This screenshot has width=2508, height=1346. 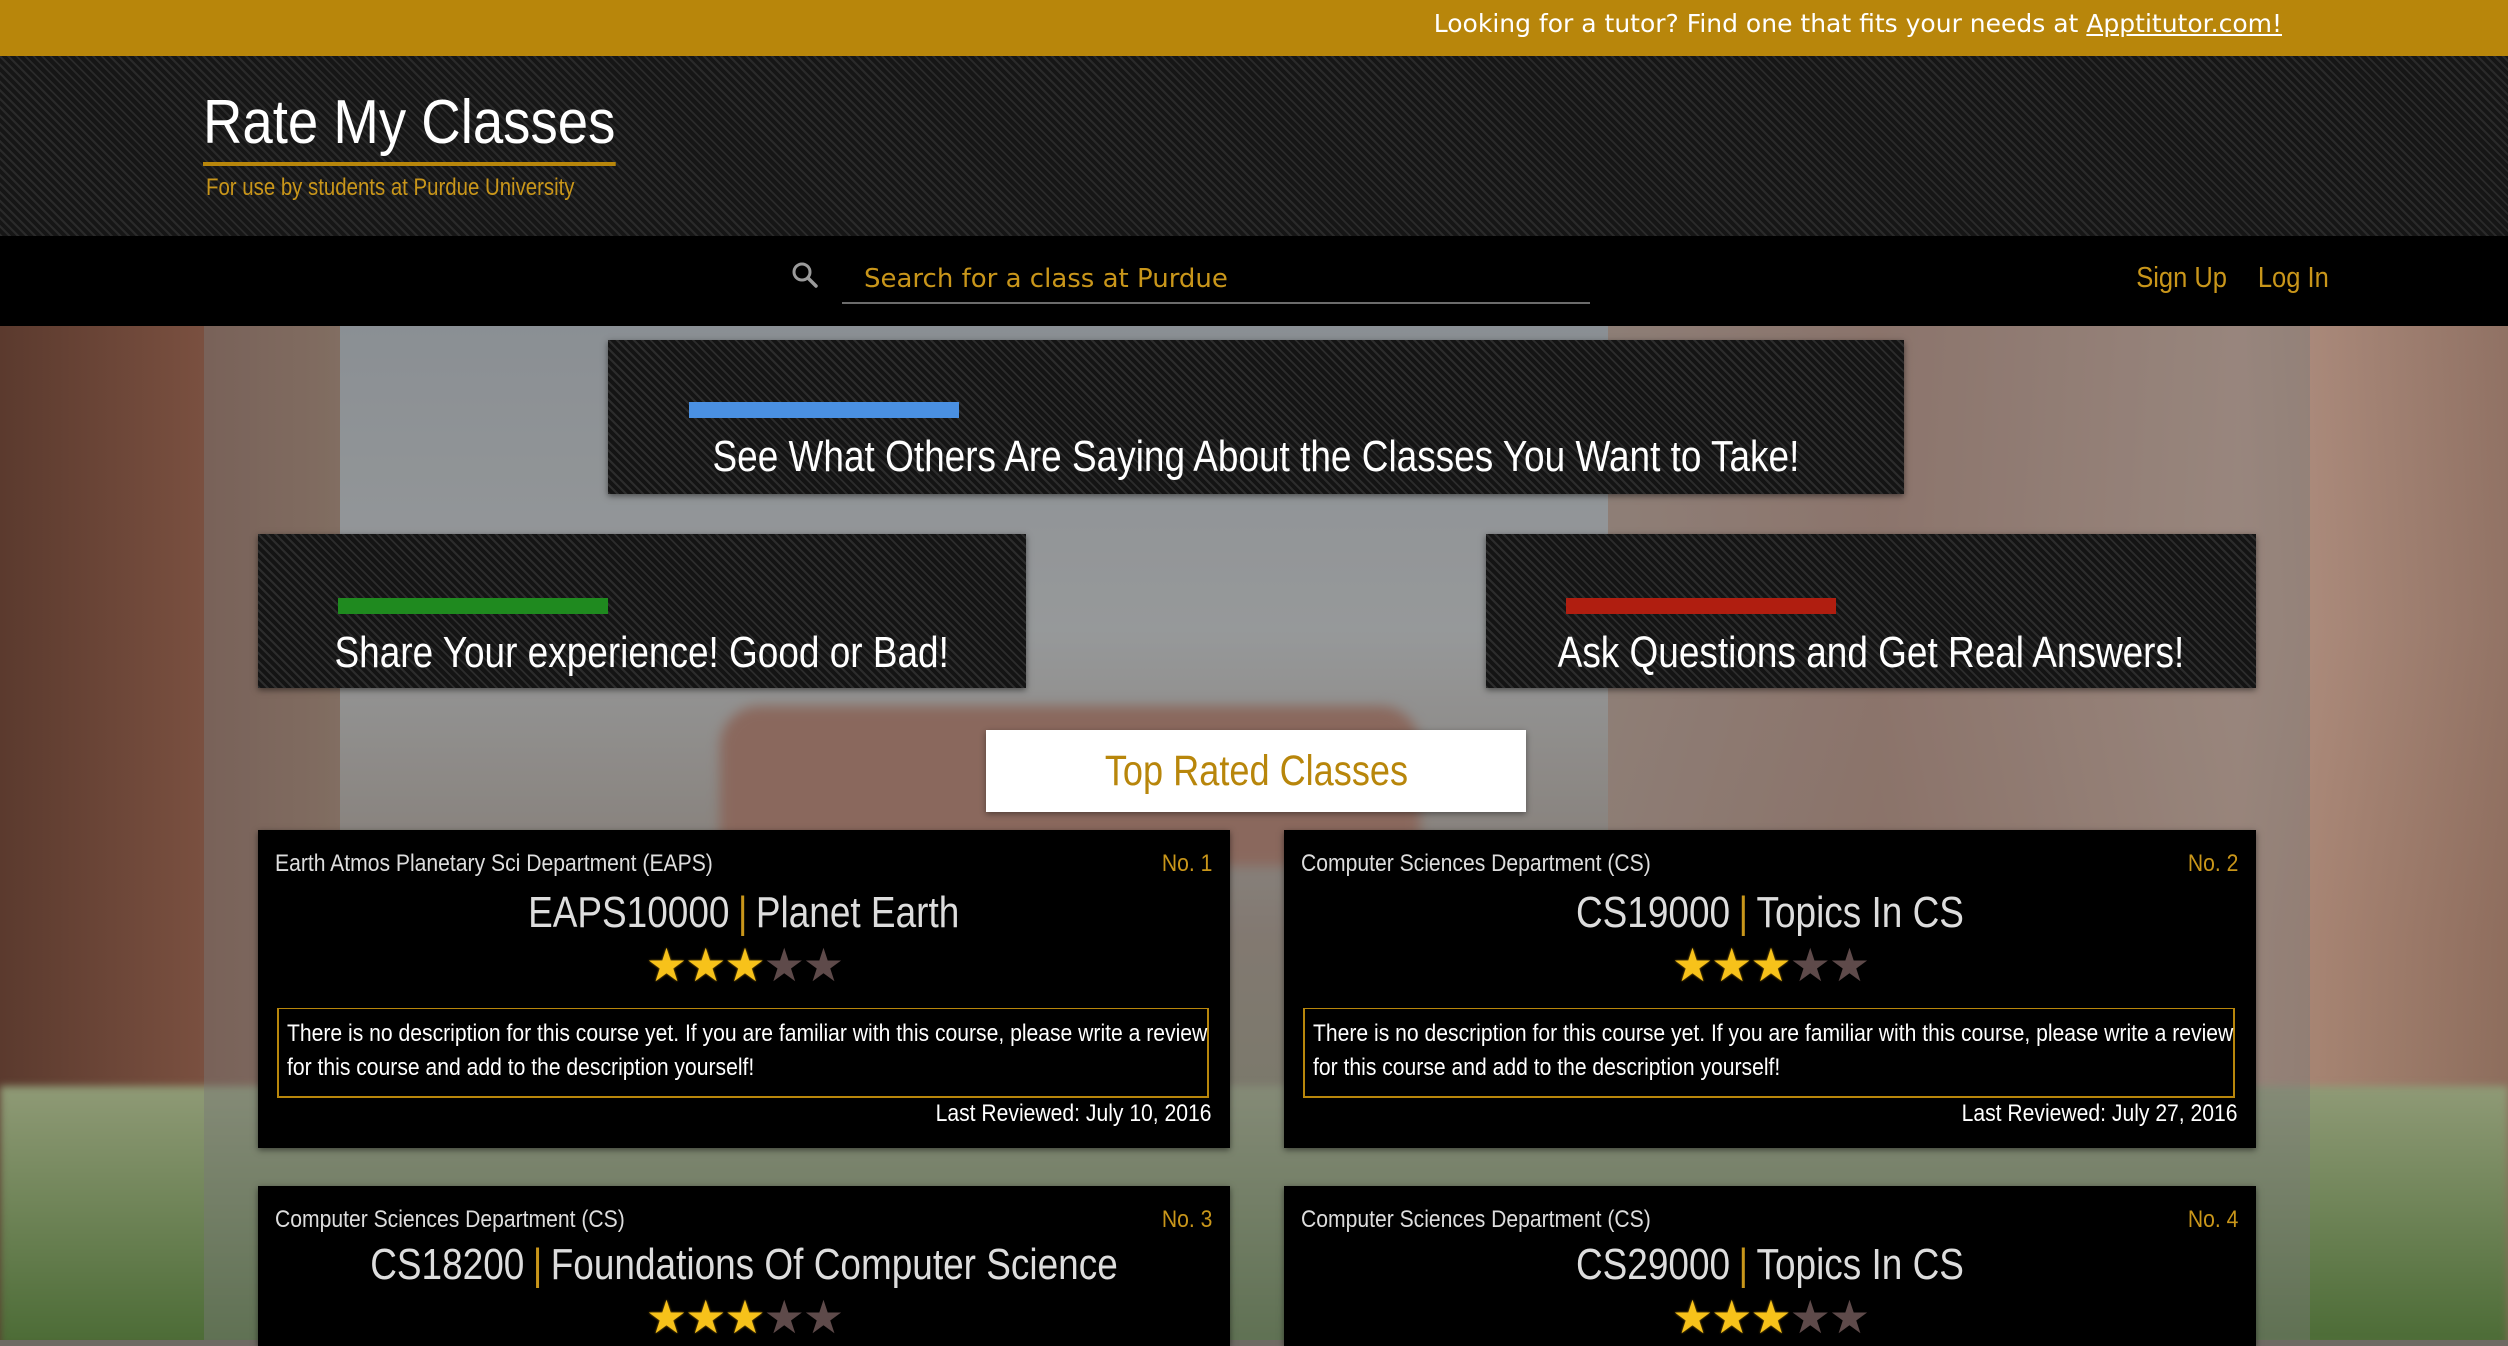 I want to click on class-code: CS18200, so click(x=447, y=1264).